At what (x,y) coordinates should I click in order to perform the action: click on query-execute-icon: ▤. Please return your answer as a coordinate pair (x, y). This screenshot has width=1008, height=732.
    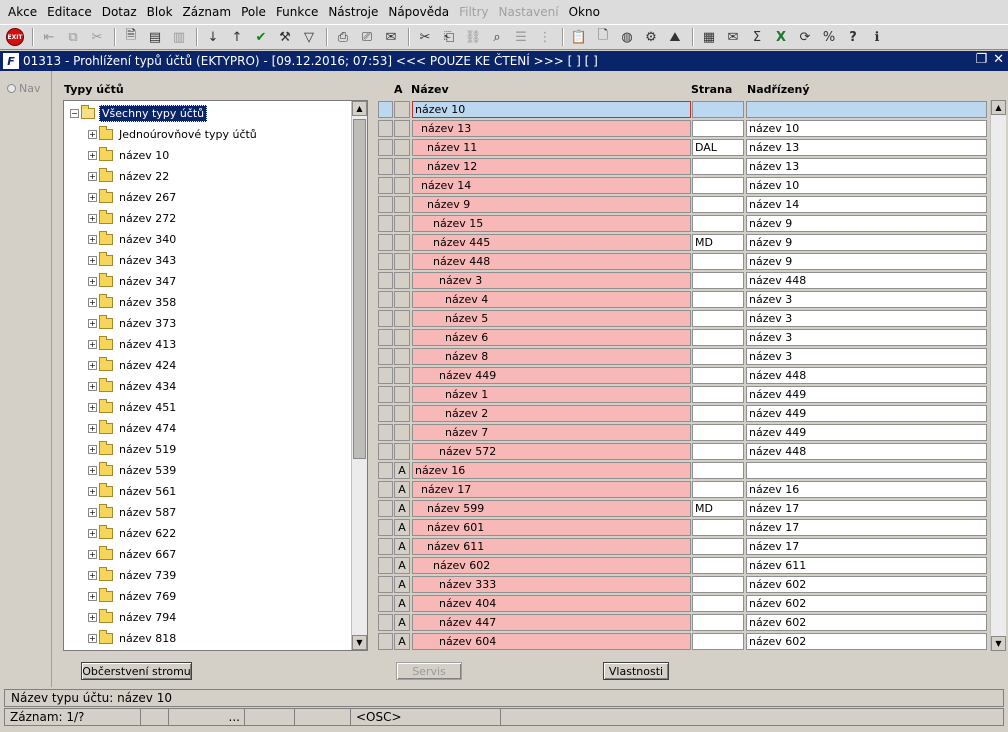
    Looking at the image, I should click on (155, 37).